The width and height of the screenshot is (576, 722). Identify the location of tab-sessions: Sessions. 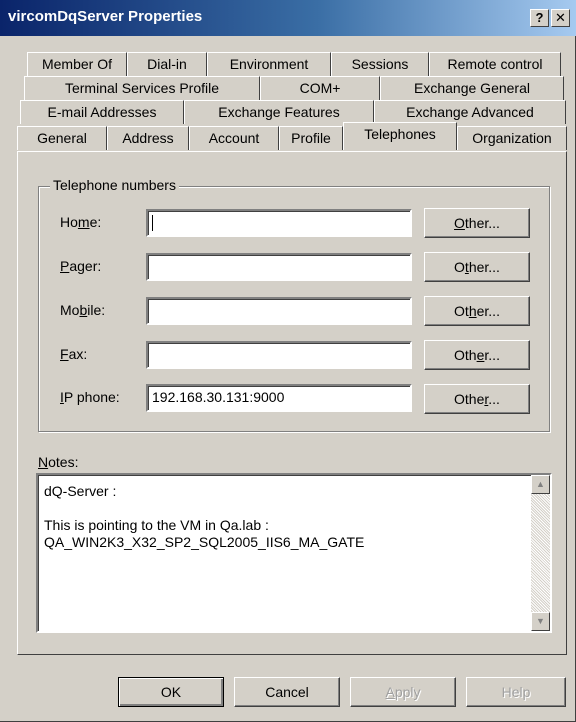
(380, 64).